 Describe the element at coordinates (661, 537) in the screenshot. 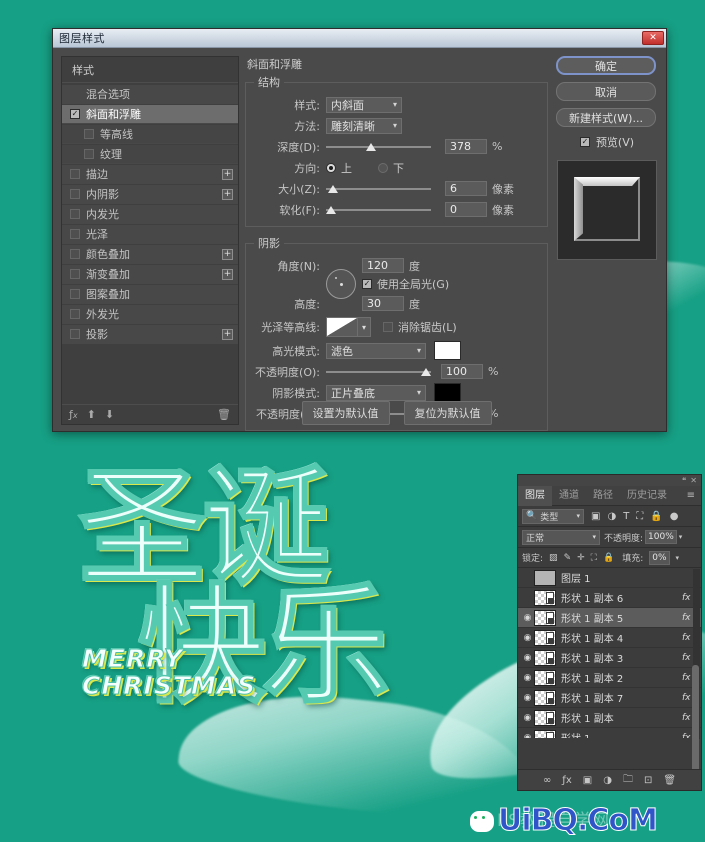

I see `opacity-value: 100%` at that location.